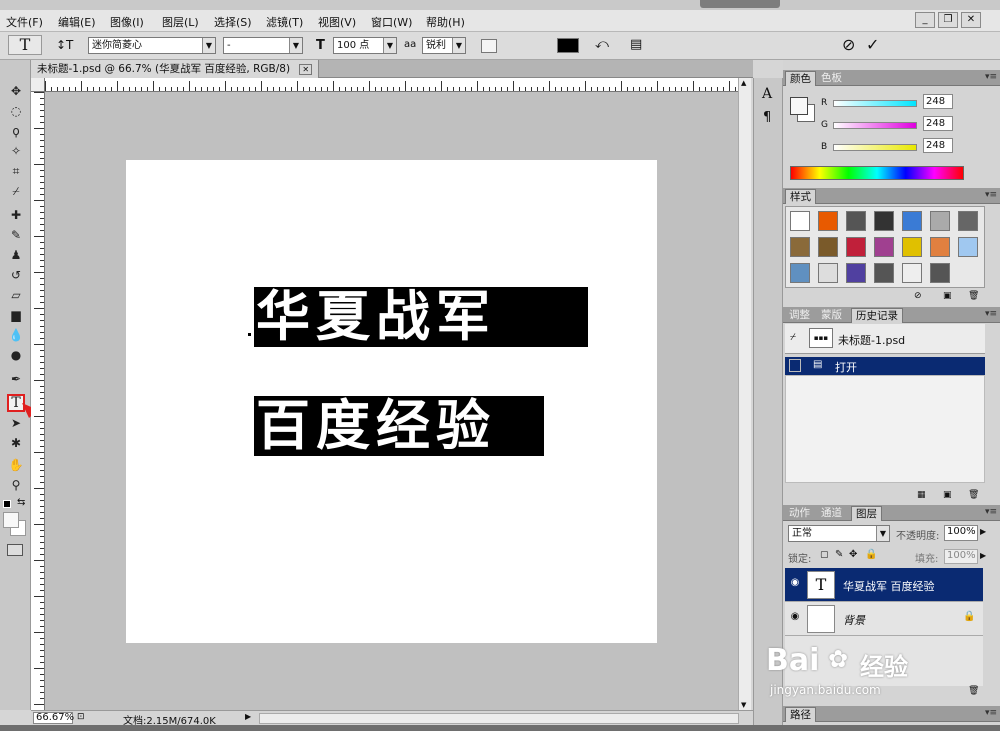 The height and width of the screenshot is (731, 1000). I want to click on history-snapshot-row: ⌿ ▪▪▪ 未标题-1.psd, so click(885, 339).